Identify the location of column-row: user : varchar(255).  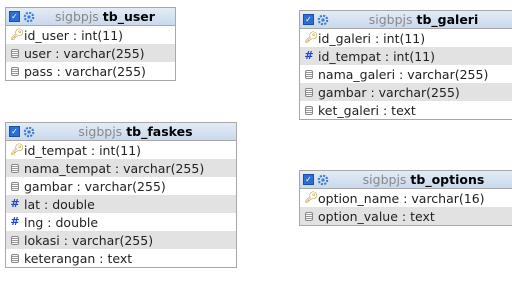
(90, 53).